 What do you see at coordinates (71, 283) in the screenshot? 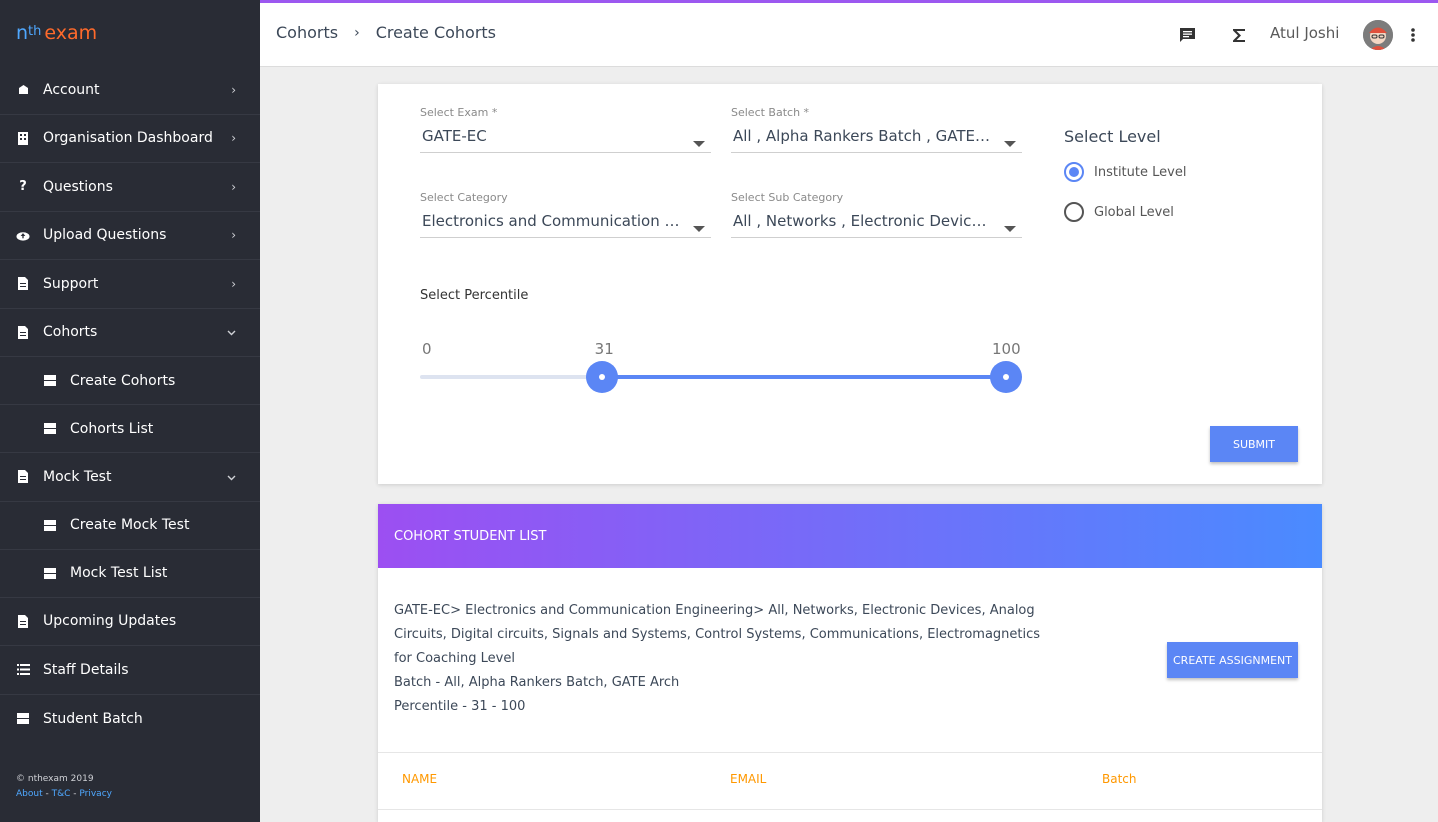
I see `sidebar-item-label: Support` at bounding box center [71, 283].